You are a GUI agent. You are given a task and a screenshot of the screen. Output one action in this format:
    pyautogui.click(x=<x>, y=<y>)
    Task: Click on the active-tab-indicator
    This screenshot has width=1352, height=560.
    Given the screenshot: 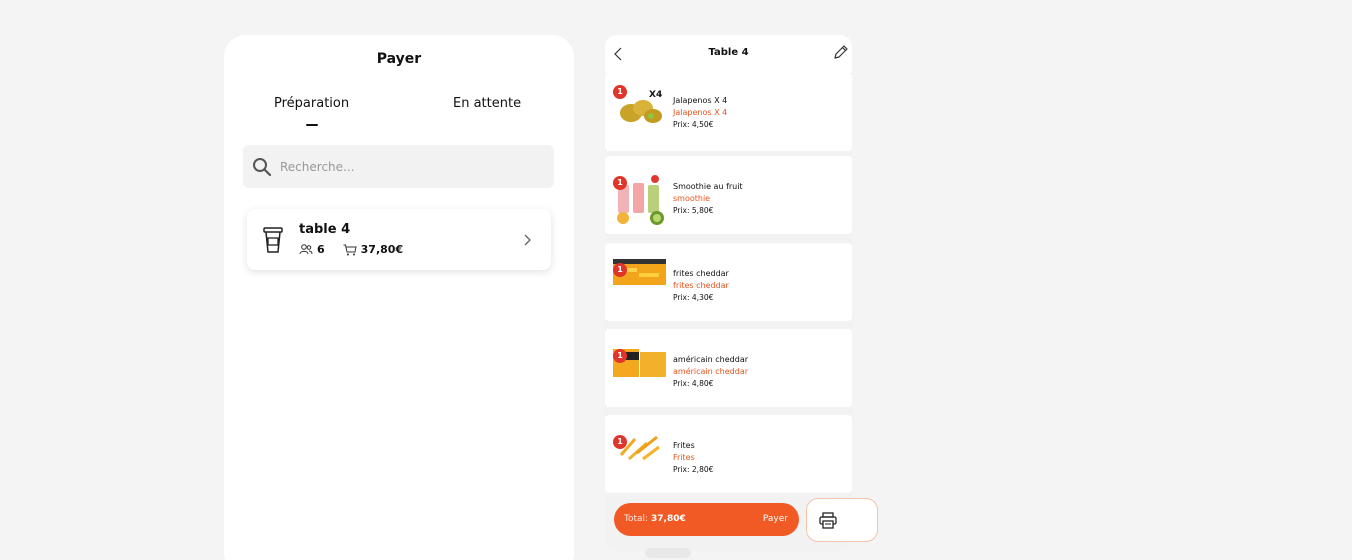 What is the action you would take?
    pyautogui.click(x=312, y=125)
    